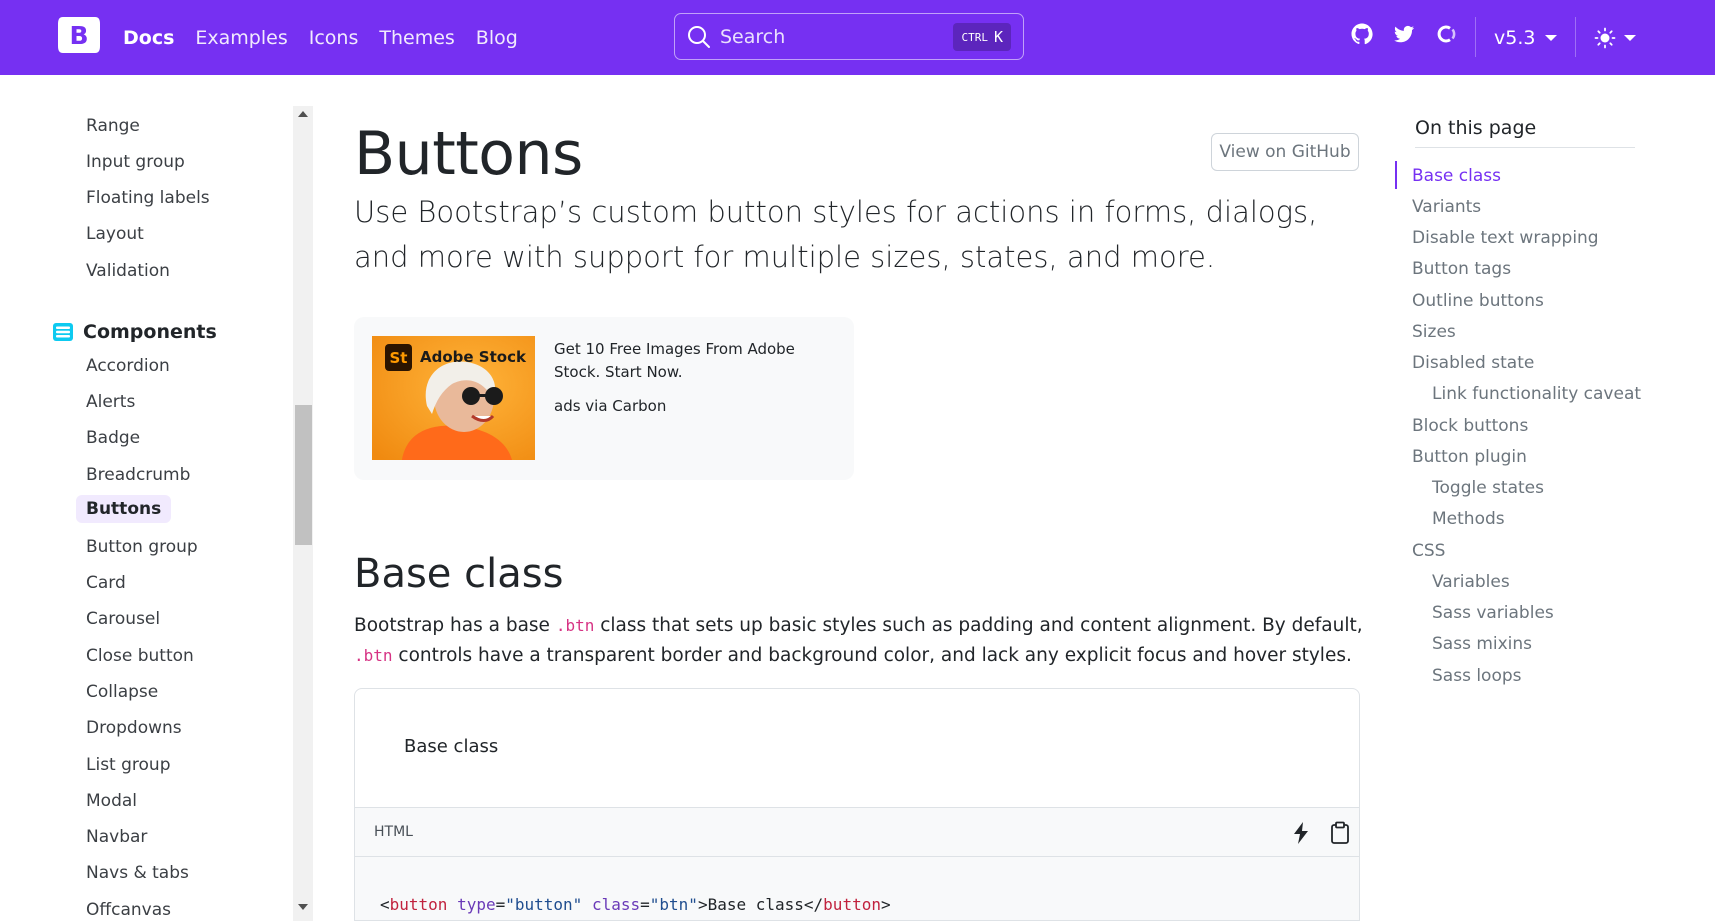 This screenshot has width=1715, height=921. Describe the element at coordinates (128, 271) in the screenshot. I see `sidebar-item-validation: Validation` at that location.